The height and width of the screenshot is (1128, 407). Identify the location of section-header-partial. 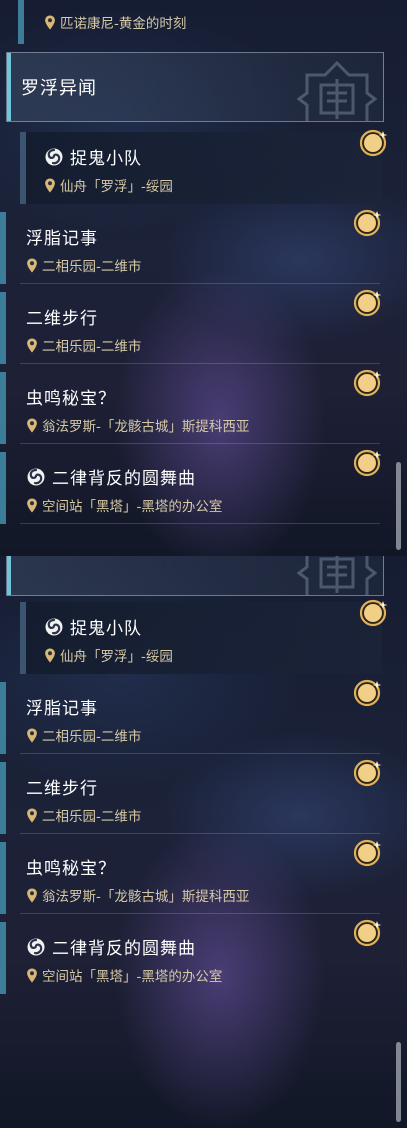
(195, 576).